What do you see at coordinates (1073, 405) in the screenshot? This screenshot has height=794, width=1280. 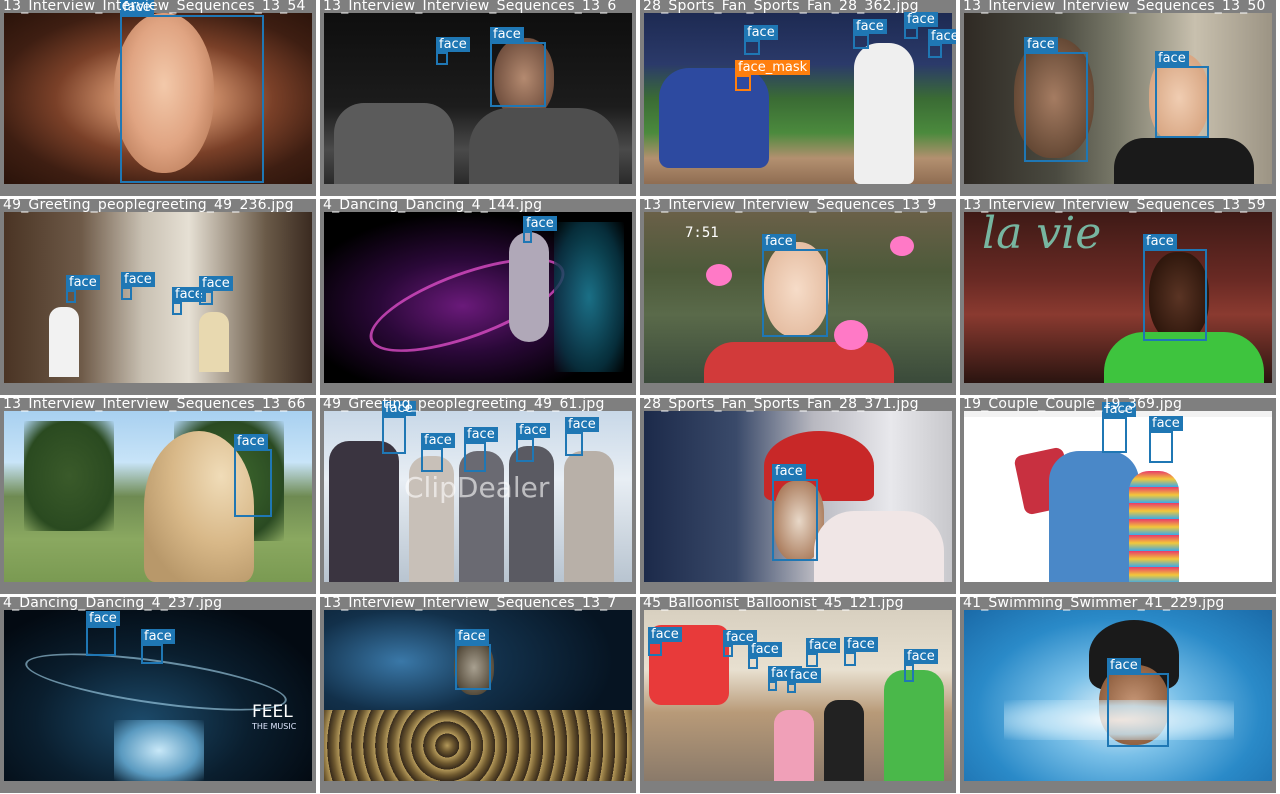 I see `image-filename: 19_Couple_Couple_19_369.jpg` at bounding box center [1073, 405].